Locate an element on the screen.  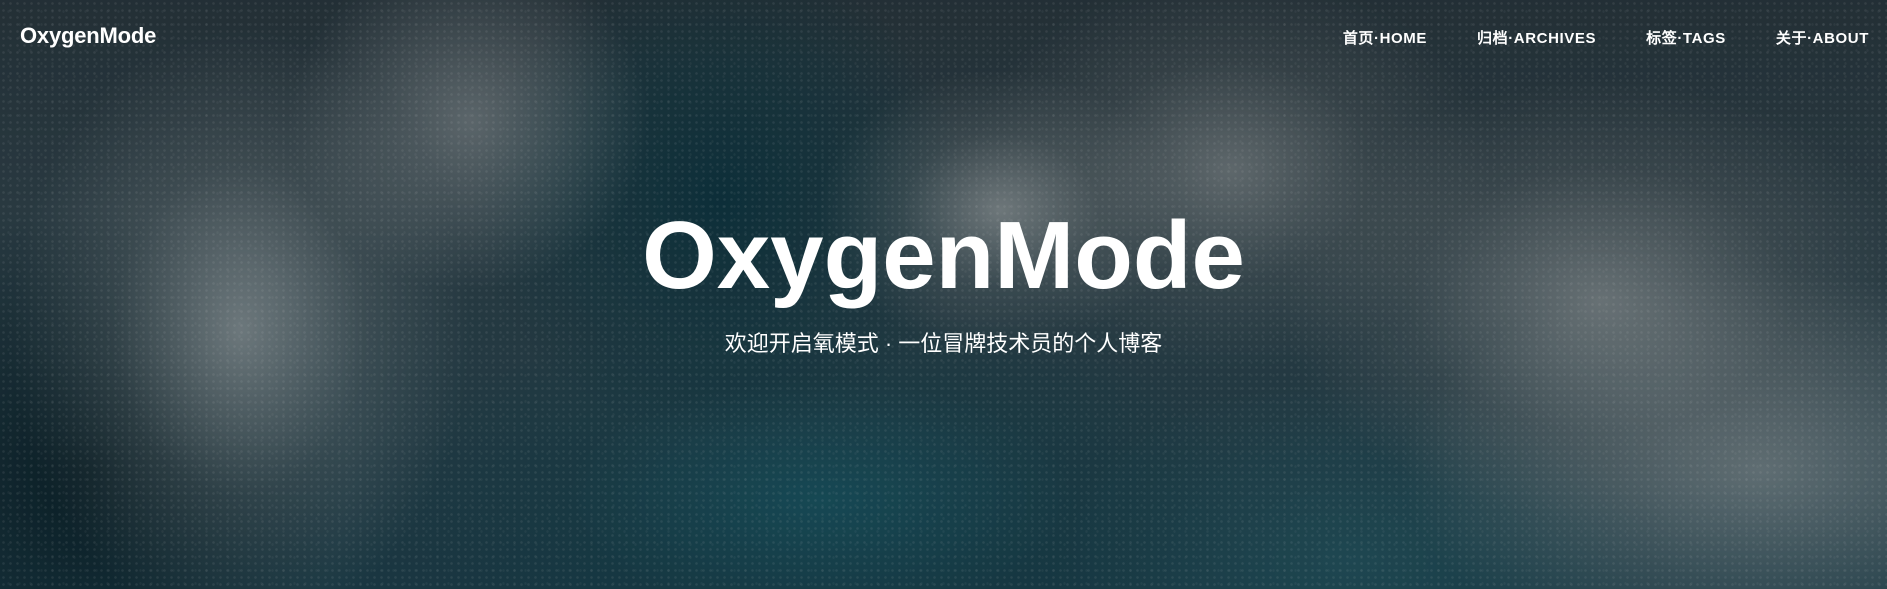
nav-link-tags: 标签·TAGS is located at coordinates (1686, 38).